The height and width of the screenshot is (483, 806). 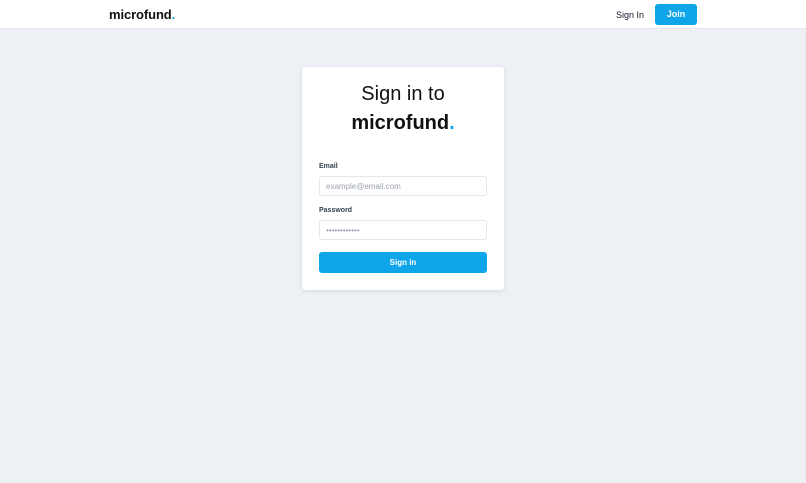 I want to click on nav-join-button: Join, so click(x=676, y=14).